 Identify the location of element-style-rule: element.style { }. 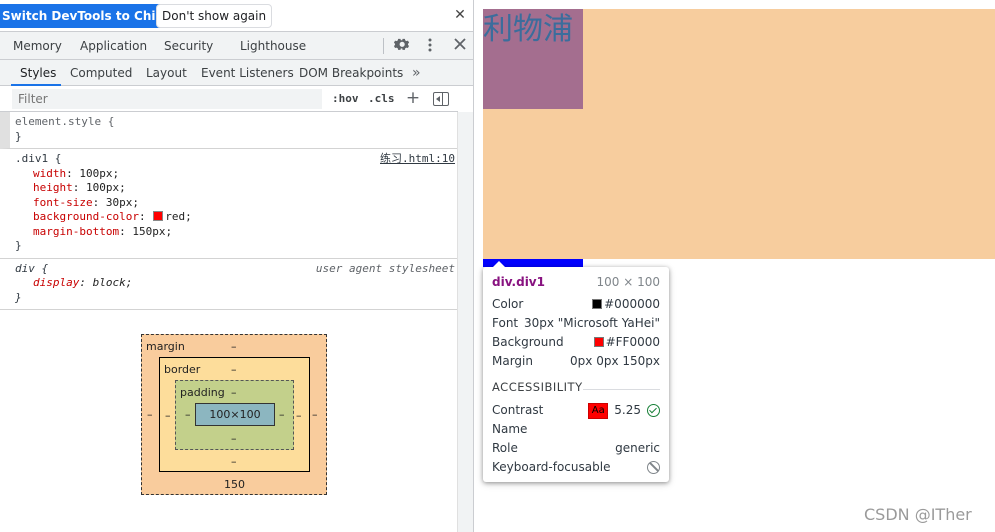
(229, 130).